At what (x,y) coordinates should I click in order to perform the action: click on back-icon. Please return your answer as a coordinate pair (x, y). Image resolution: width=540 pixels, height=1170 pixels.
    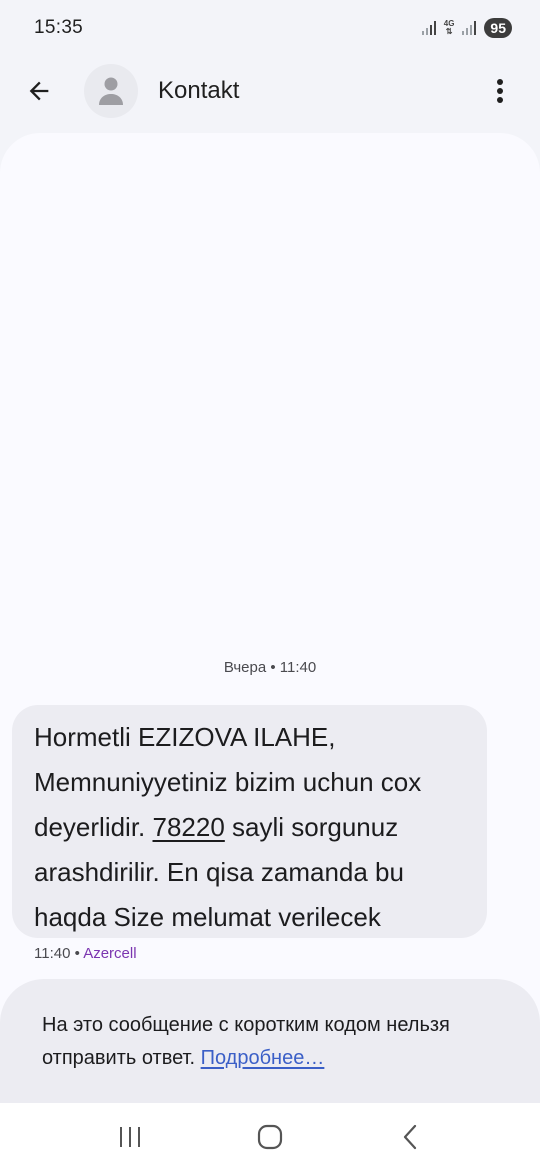
    Looking at the image, I should click on (410, 1136).